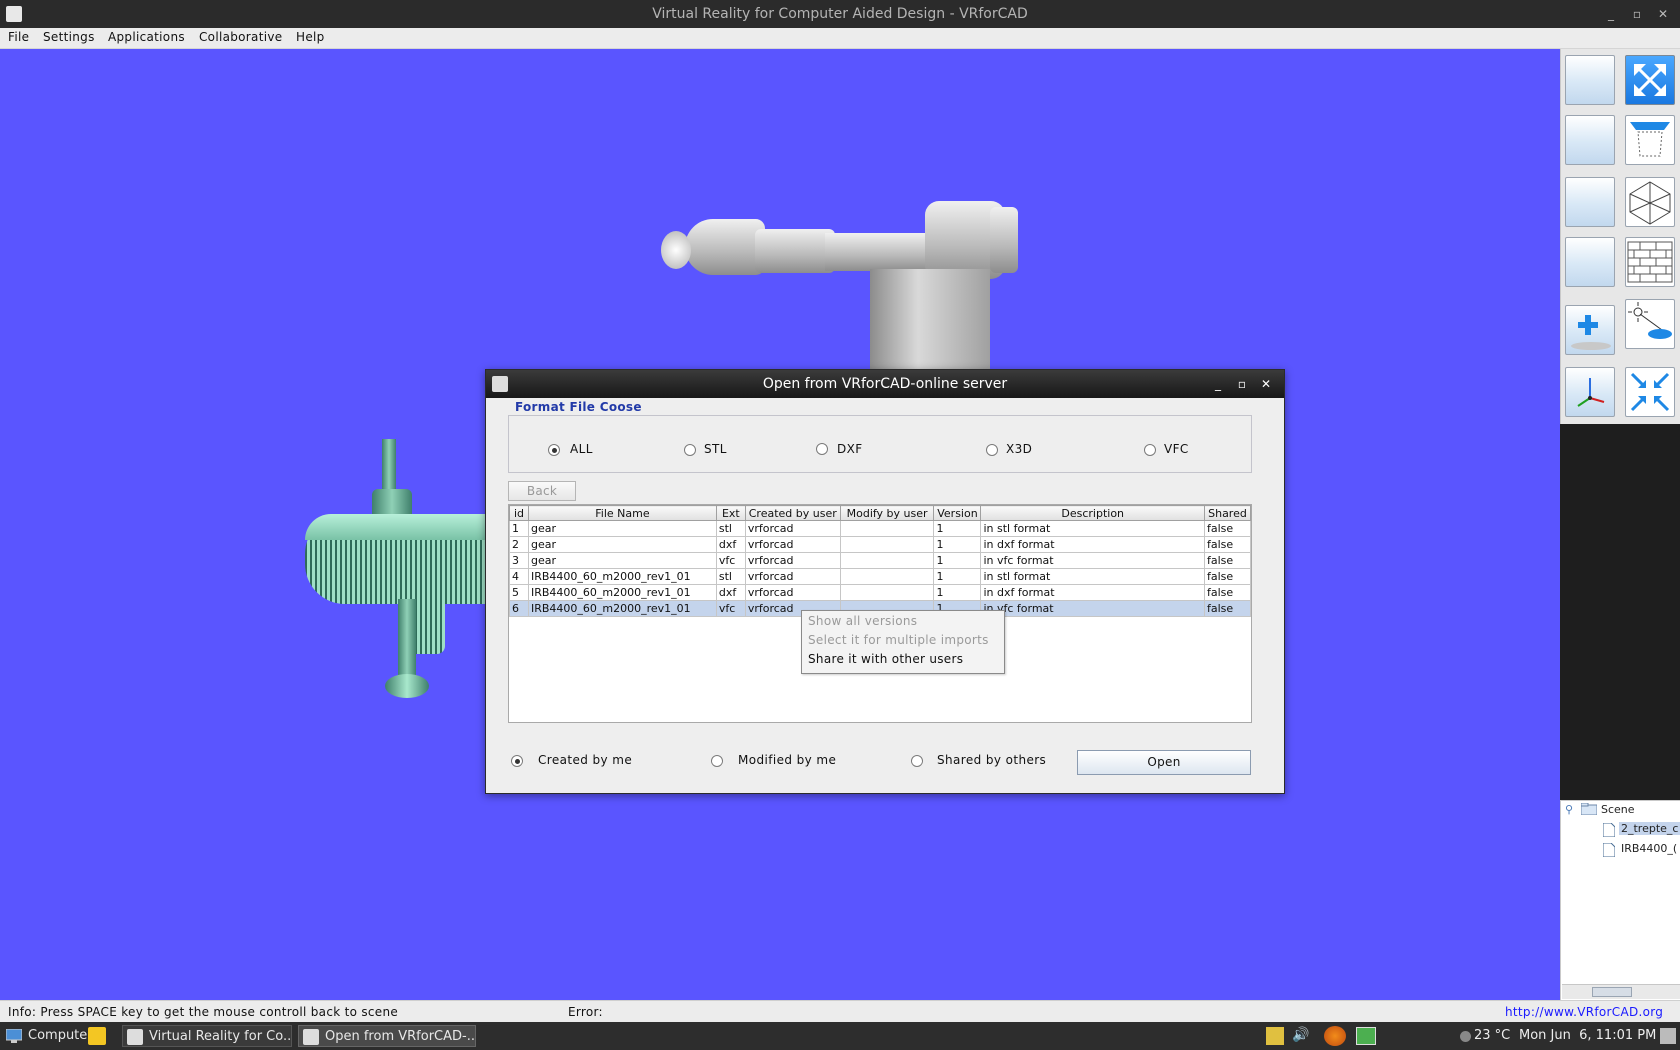 The width and height of the screenshot is (1680, 1050). Describe the element at coordinates (97, 1036) in the screenshot. I see `notes-icon` at that location.